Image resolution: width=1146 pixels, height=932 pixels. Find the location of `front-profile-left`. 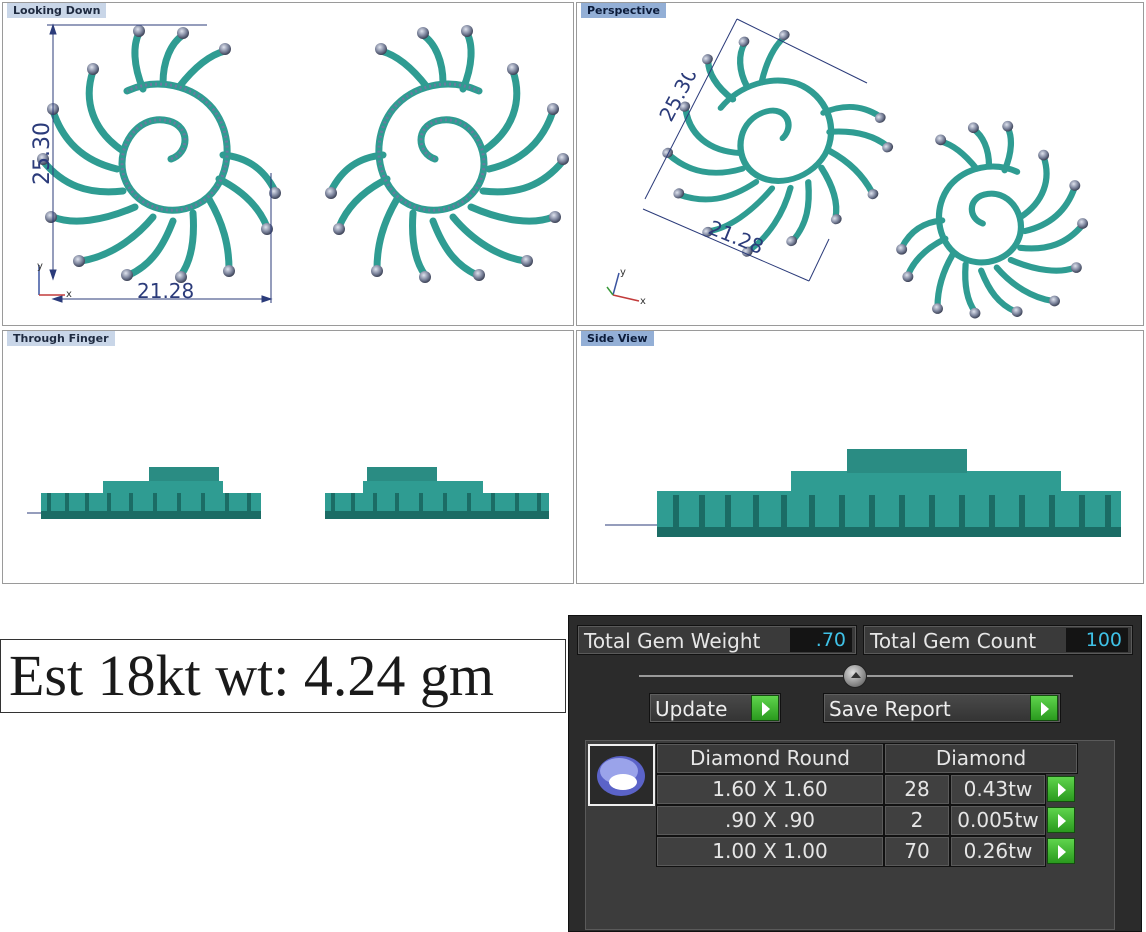

front-profile-left is located at coordinates (151, 493).